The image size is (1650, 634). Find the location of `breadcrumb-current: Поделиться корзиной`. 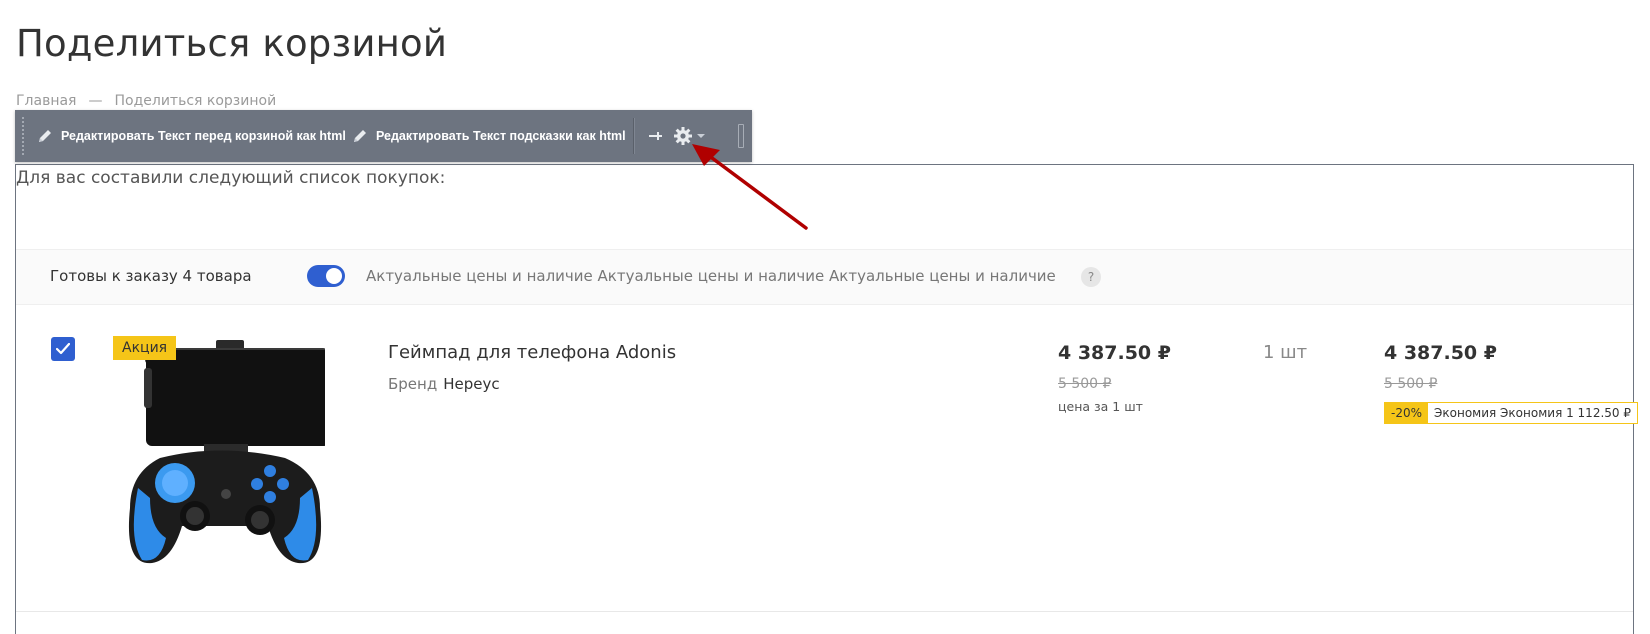

breadcrumb-current: Поделиться корзиной is located at coordinates (195, 101).